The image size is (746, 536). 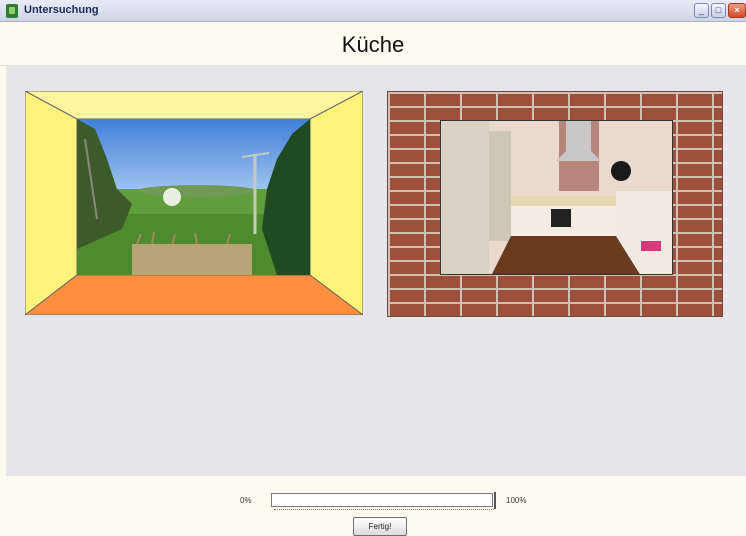 I want to click on minimize-button: _, so click(x=701, y=10).